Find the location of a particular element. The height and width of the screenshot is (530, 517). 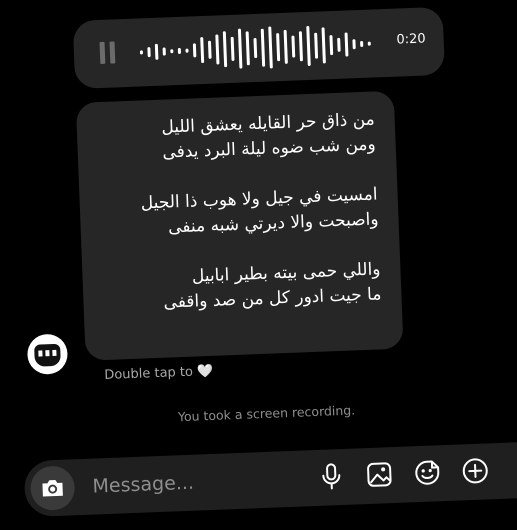

plus-icon is located at coordinates (475, 471).